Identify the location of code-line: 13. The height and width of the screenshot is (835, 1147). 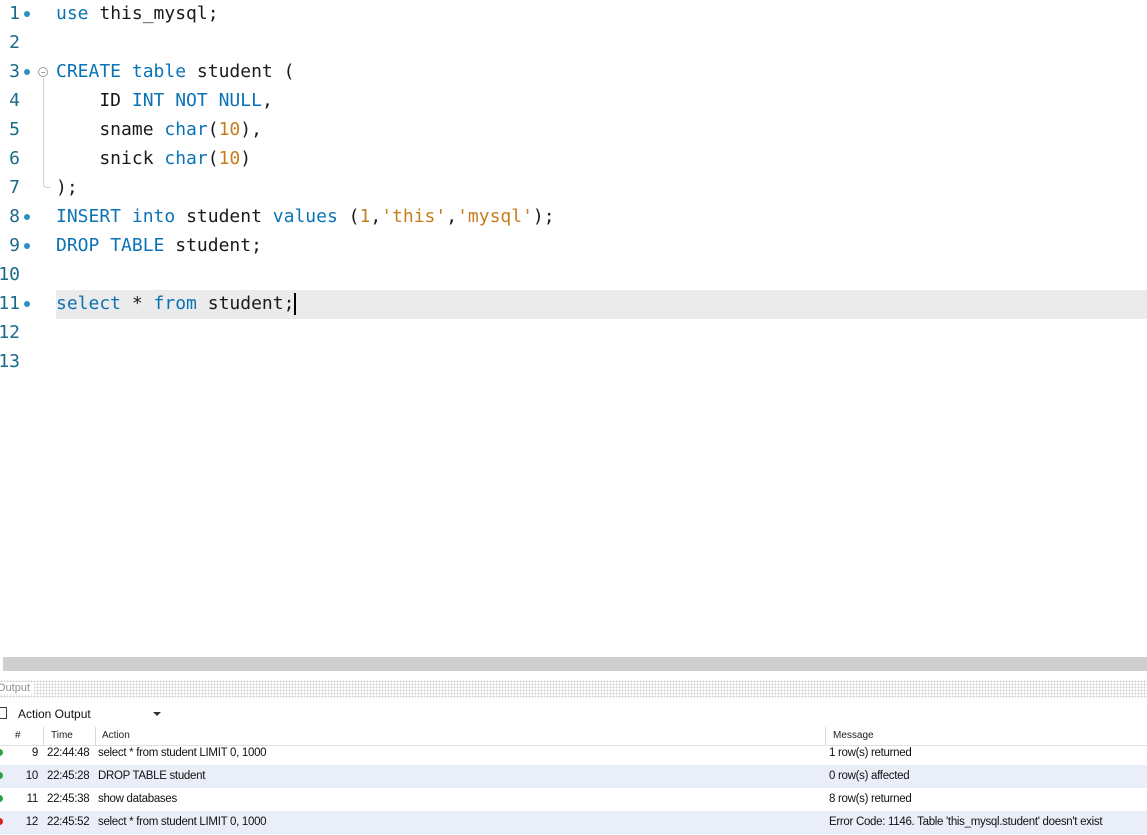
(573, 362).